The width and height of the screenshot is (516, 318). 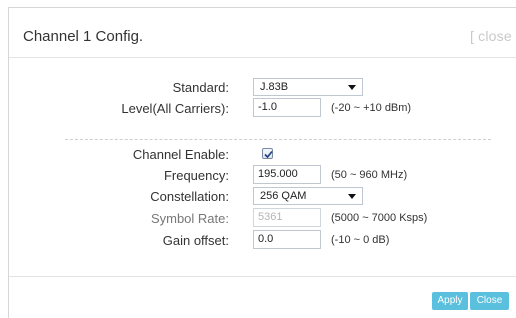 I want to click on frequency-row: Frequency: 195.000 (50 ~ 960 MHz), so click(x=259, y=175).